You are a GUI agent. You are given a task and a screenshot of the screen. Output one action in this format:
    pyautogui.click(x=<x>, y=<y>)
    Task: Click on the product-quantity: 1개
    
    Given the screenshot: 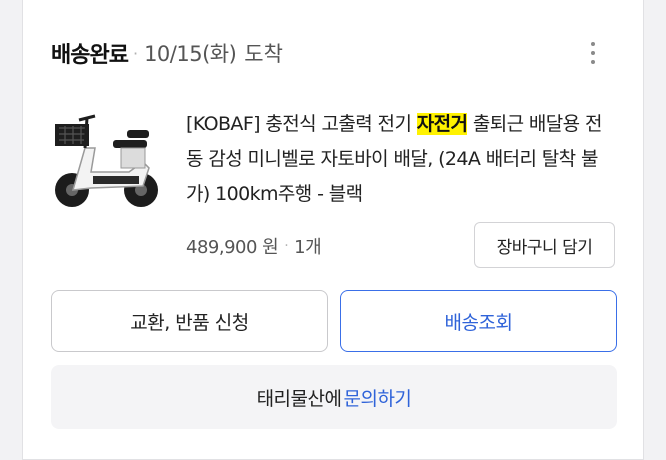 What is the action you would take?
    pyautogui.click(x=308, y=247)
    